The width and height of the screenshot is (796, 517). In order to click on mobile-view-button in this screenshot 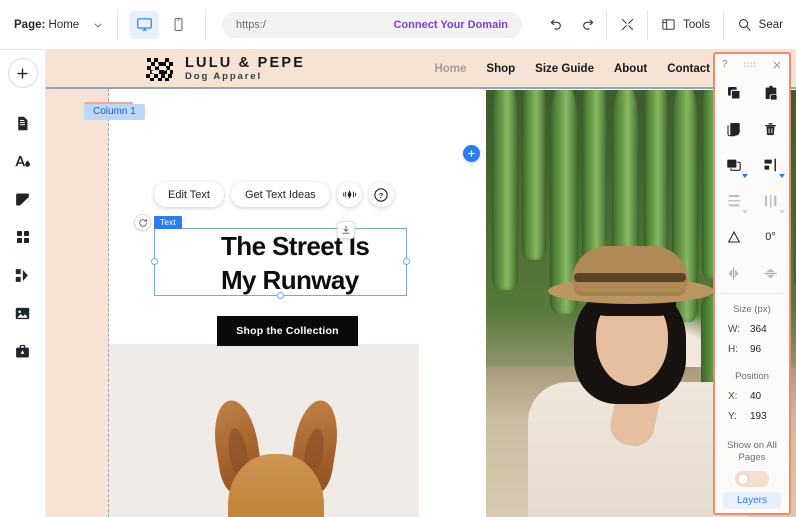, I will do `click(178, 25)`.